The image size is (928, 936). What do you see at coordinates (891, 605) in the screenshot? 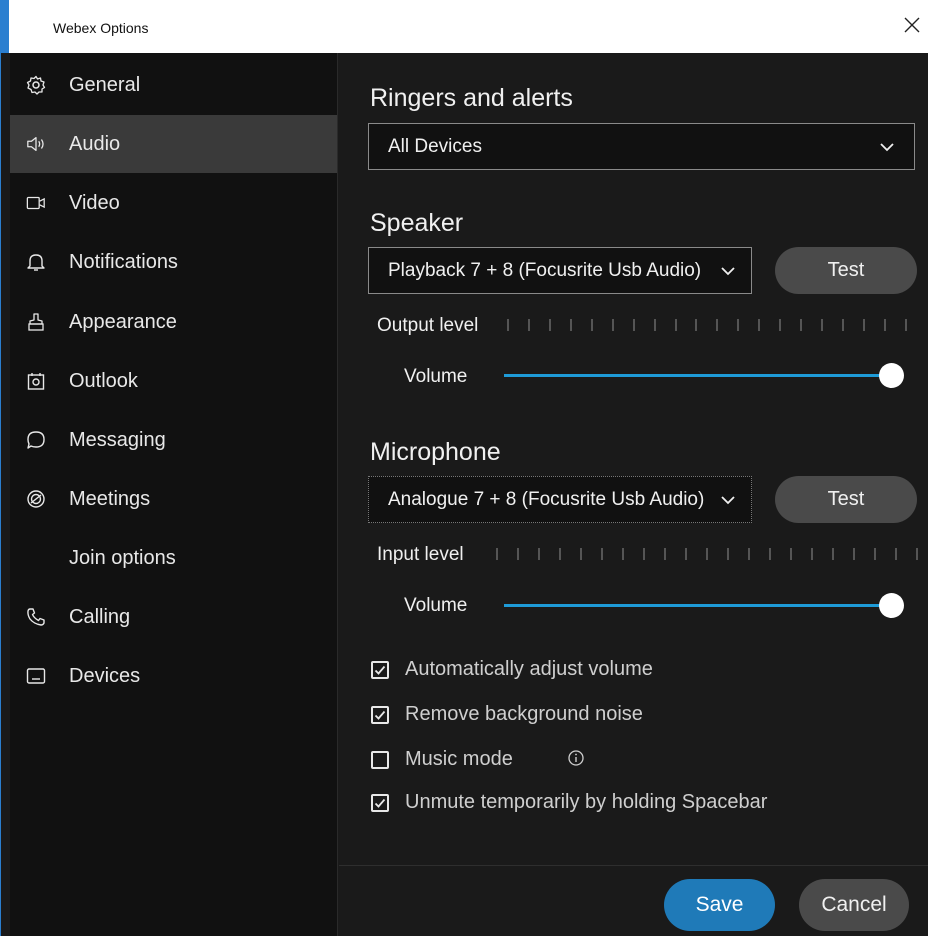
I see `microphone-volume-thumb` at bounding box center [891, 605].